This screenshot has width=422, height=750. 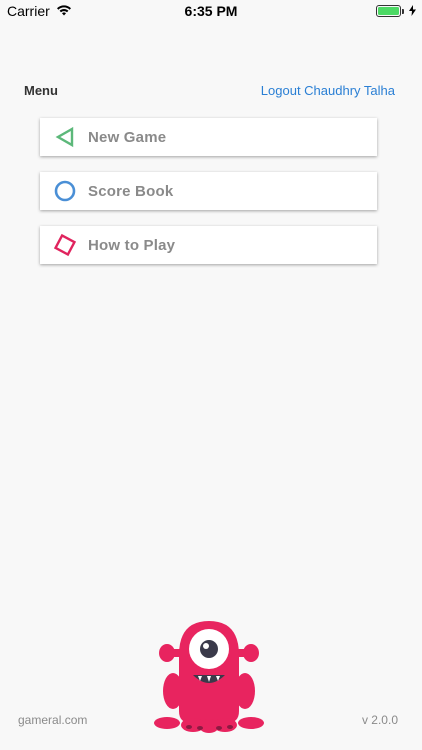 What do you see at coordinates (208, 191) in the screenshot?
I see `score-book-button: Score Book` at bounding box center [208, 191].